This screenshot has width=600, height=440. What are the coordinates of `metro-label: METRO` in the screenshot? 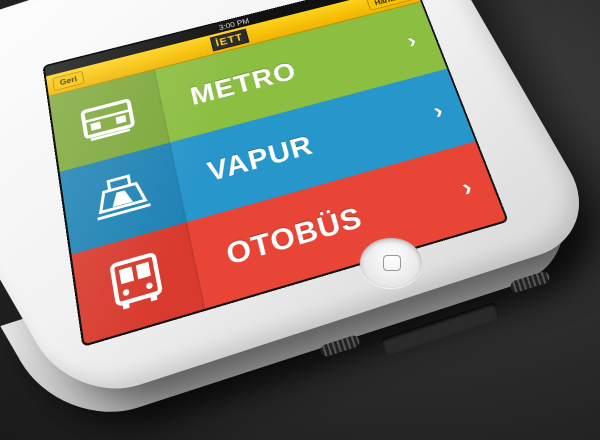 It's located at (244, 84).